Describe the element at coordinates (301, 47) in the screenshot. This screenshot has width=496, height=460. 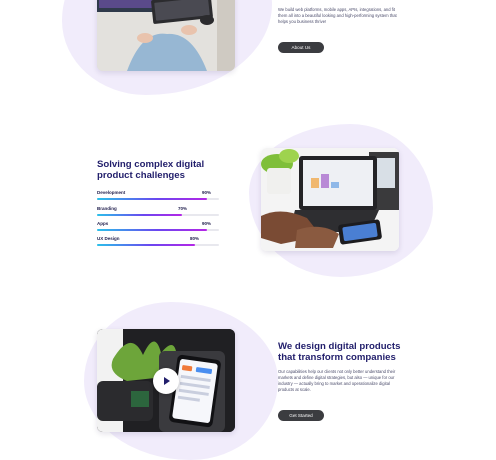
I see `about-us-button: About Us` at that location.